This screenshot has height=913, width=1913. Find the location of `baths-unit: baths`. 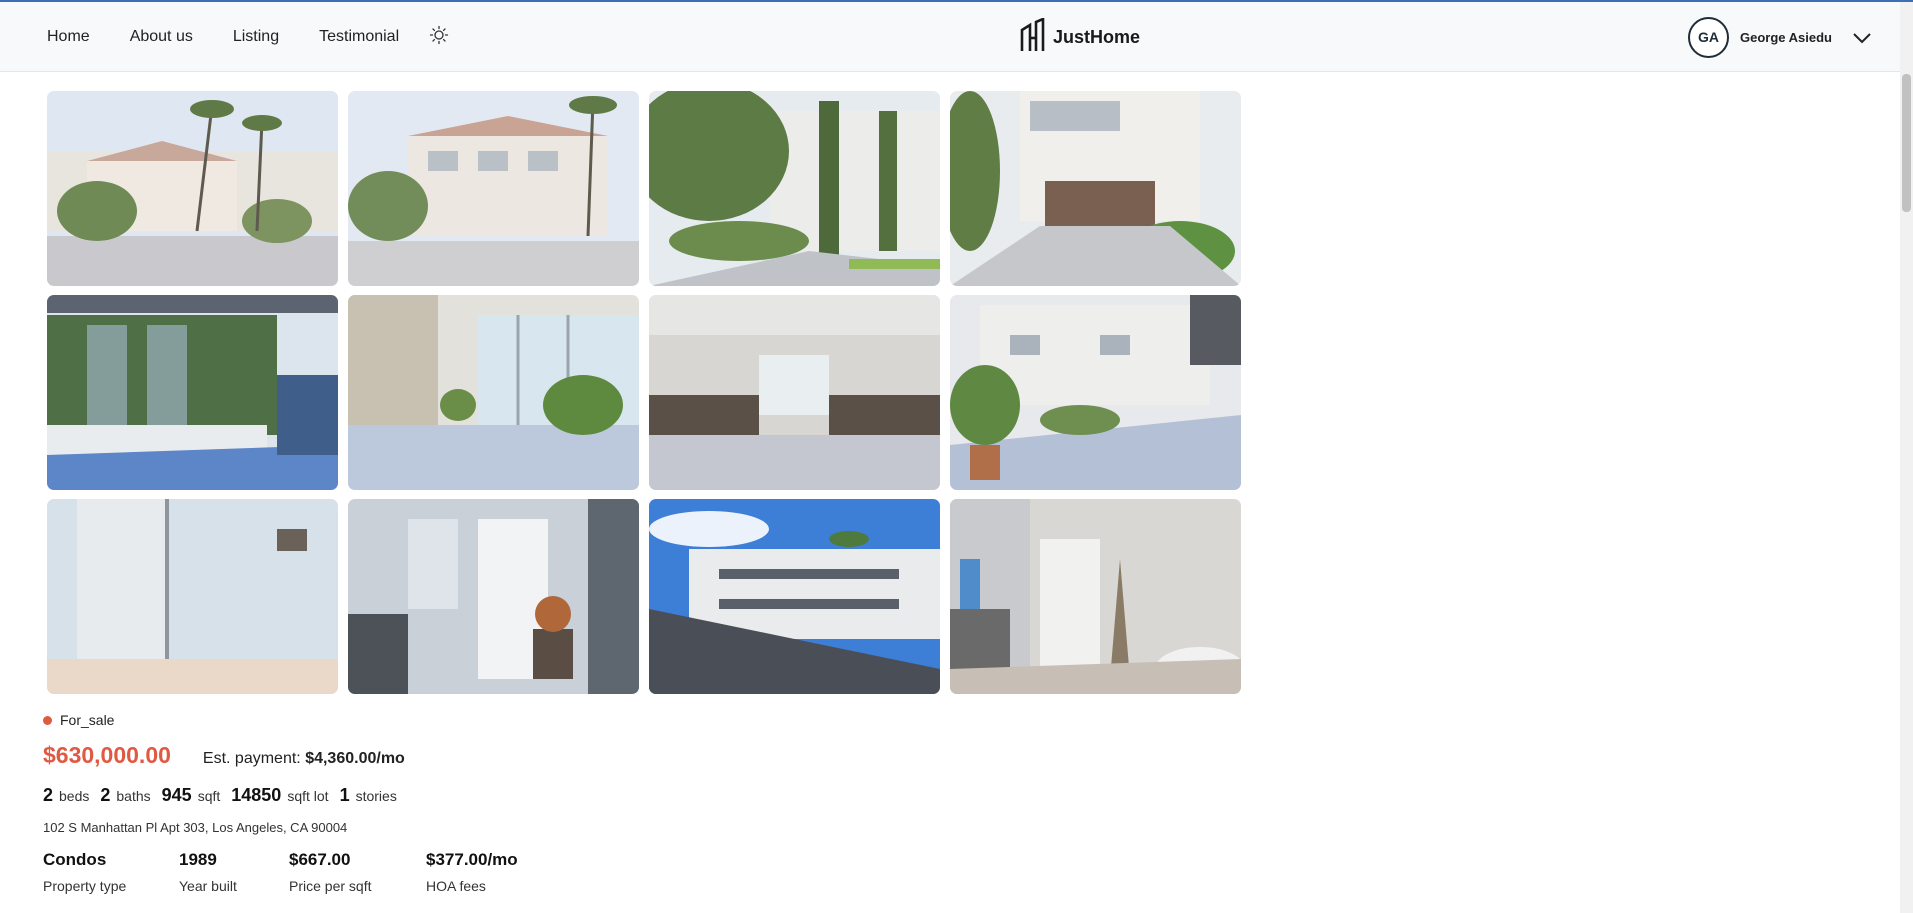

baths-unit: baths is located at coordinates (133, 796).